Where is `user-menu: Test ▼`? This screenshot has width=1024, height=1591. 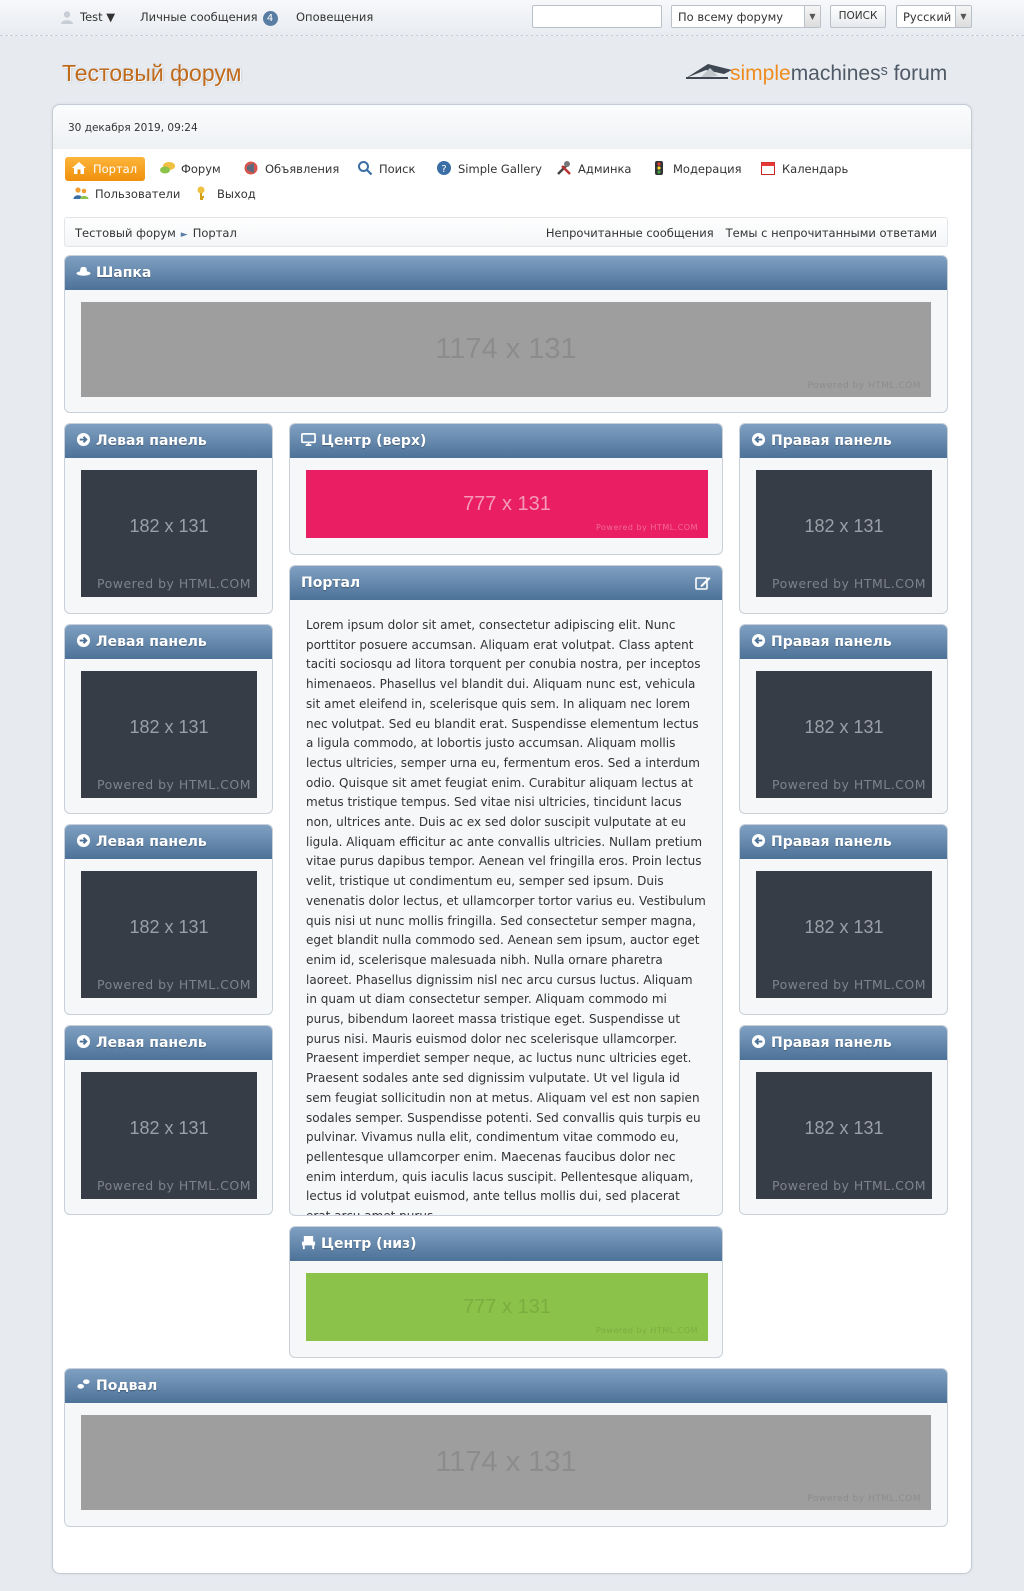
user-menu: Test ▼ is located at coordinates (87, 17).